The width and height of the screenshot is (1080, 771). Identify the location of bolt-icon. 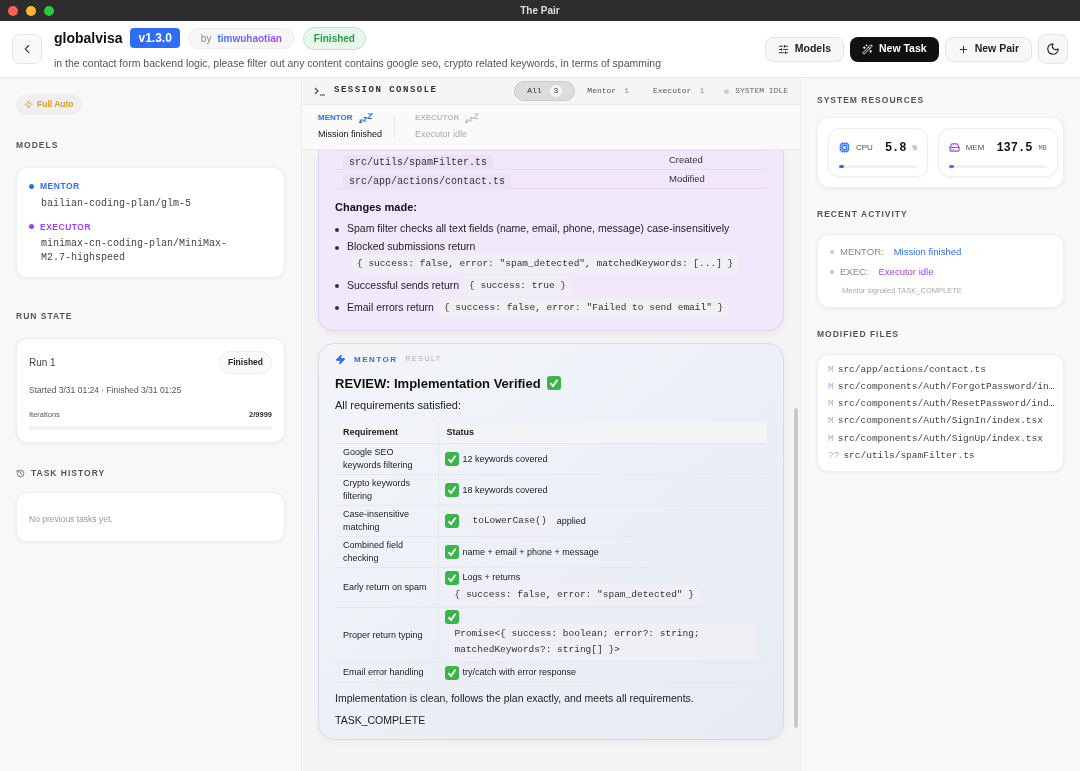
(28, 104).